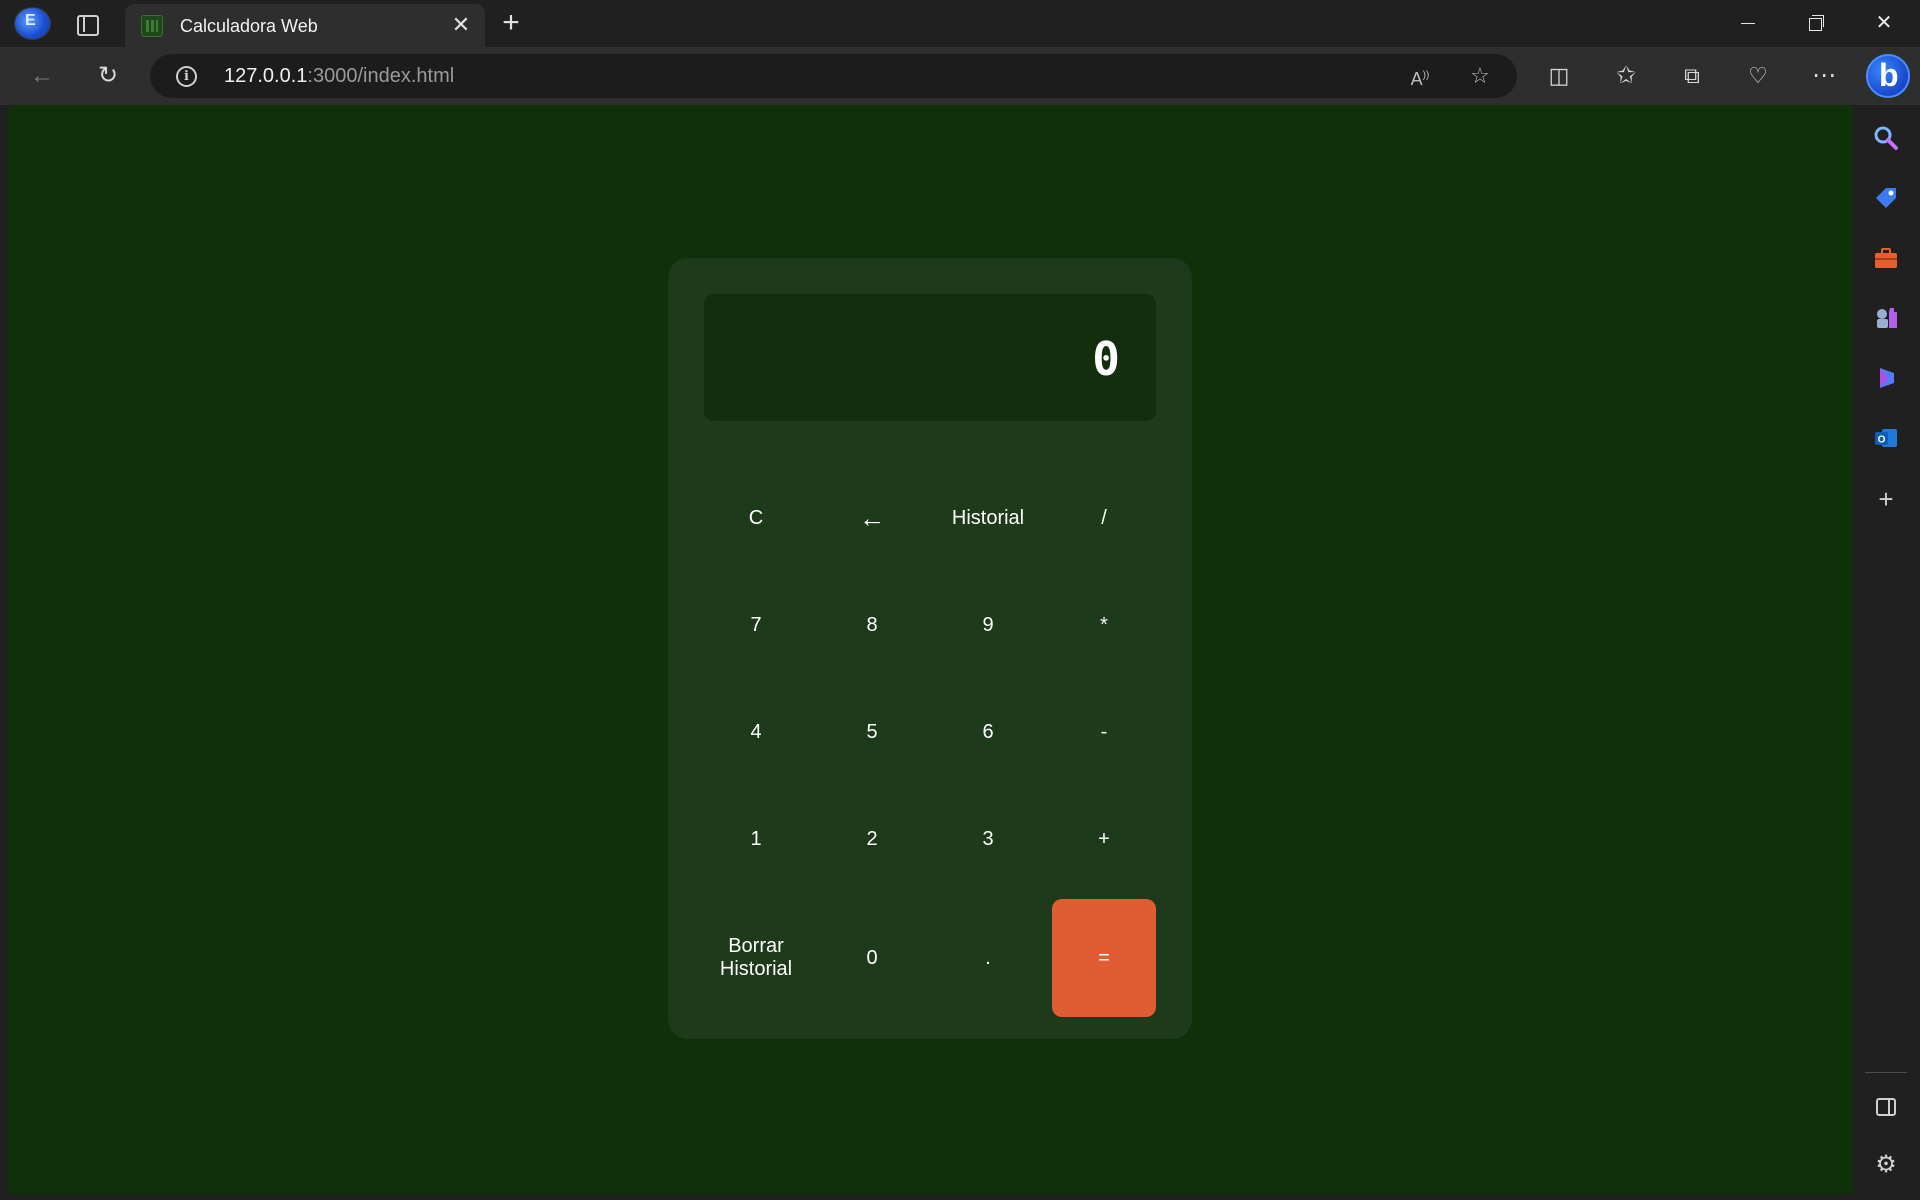  What do you see at coordinates (756, 732) in the screenshot?
I see `digit-4-button: 4` at bounding box center [756, 732].